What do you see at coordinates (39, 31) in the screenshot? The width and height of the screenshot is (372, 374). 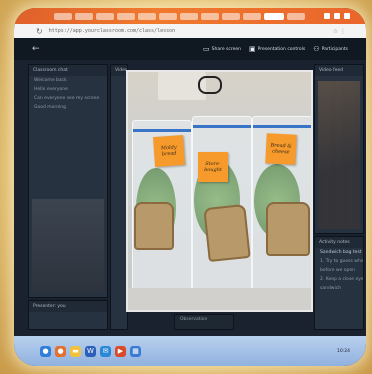 I see `refresh-icon: ↻` at bounding box center [39, 31].